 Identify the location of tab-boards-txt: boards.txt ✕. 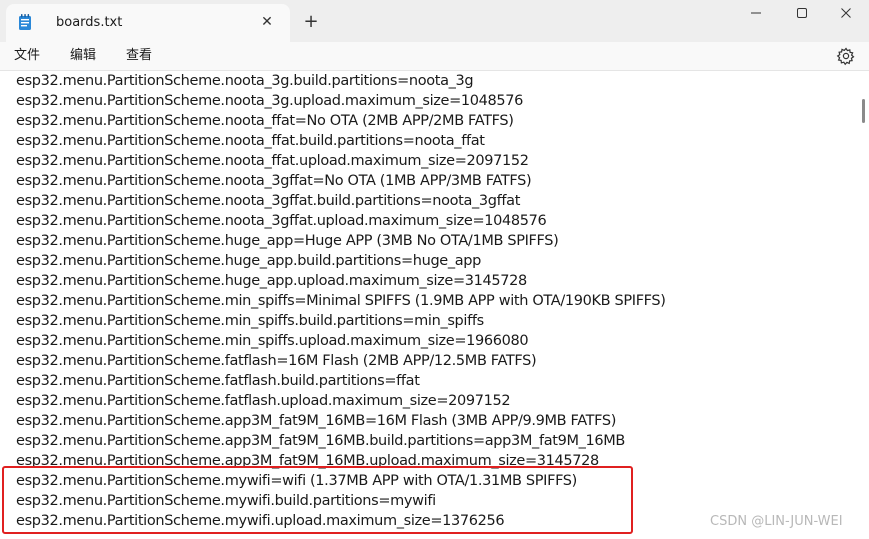
(148, 23).